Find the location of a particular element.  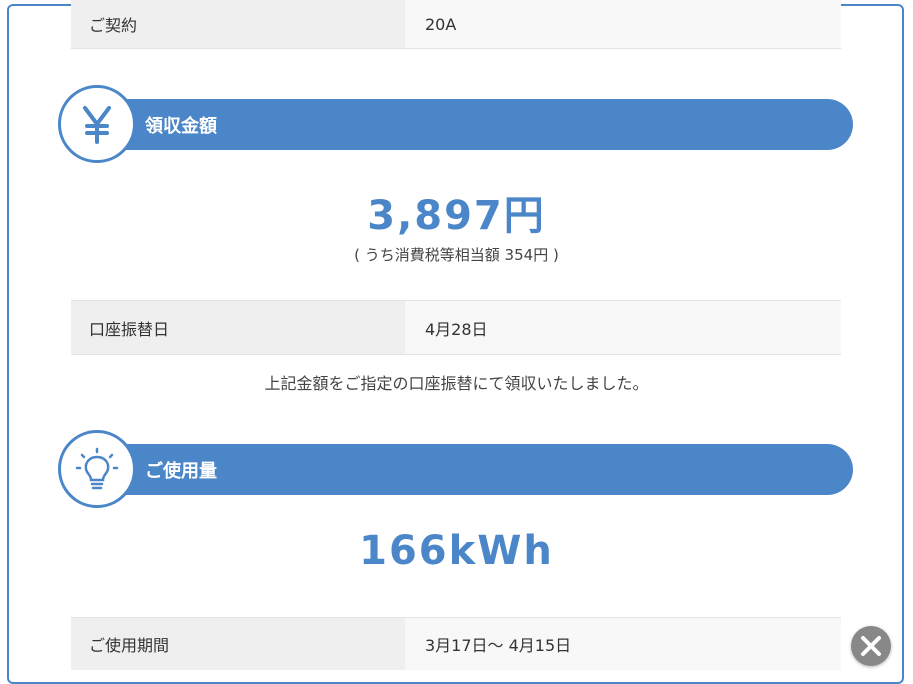

contract-value: 20A is located at coordinates (623, 24).